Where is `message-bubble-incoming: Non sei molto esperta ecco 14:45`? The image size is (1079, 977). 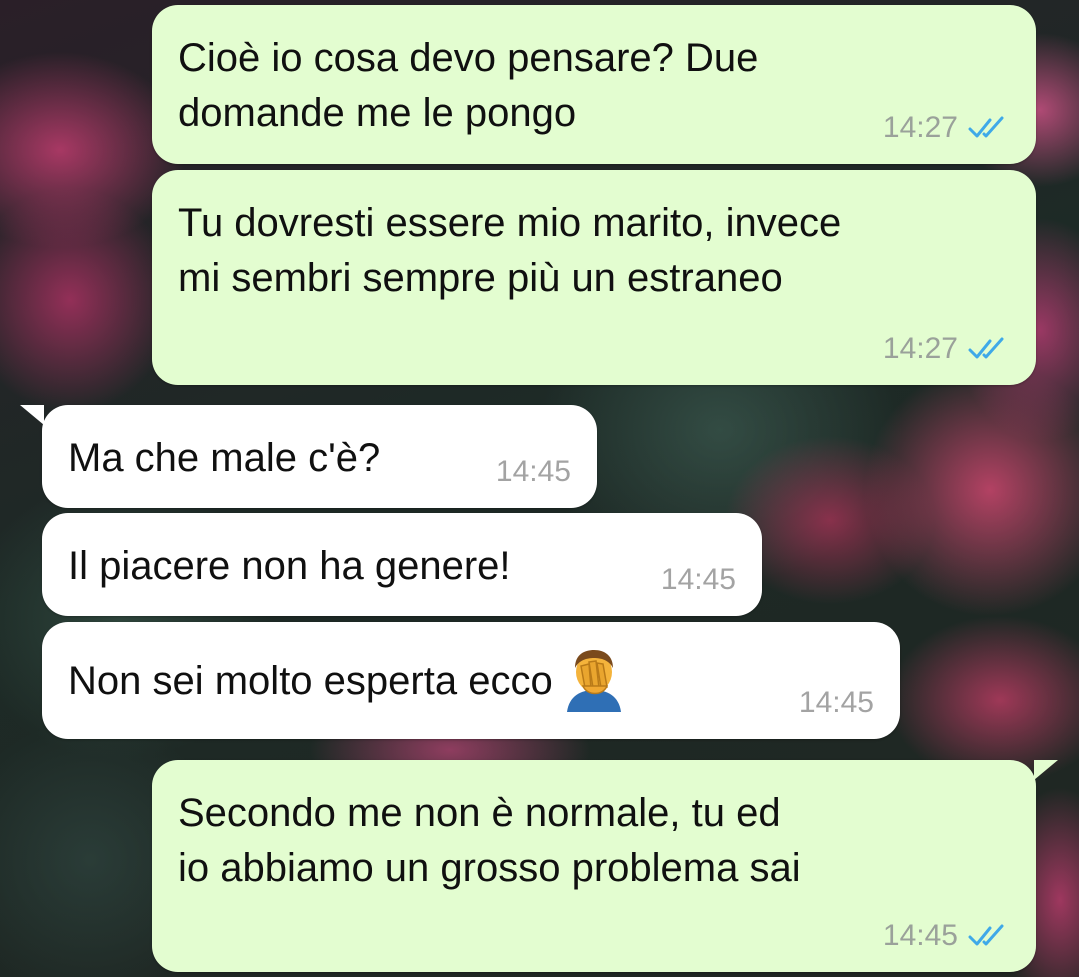 message-bubble-incoming: Non sei molto esperta ecco 14:45 is located at coordinates (471, 680).